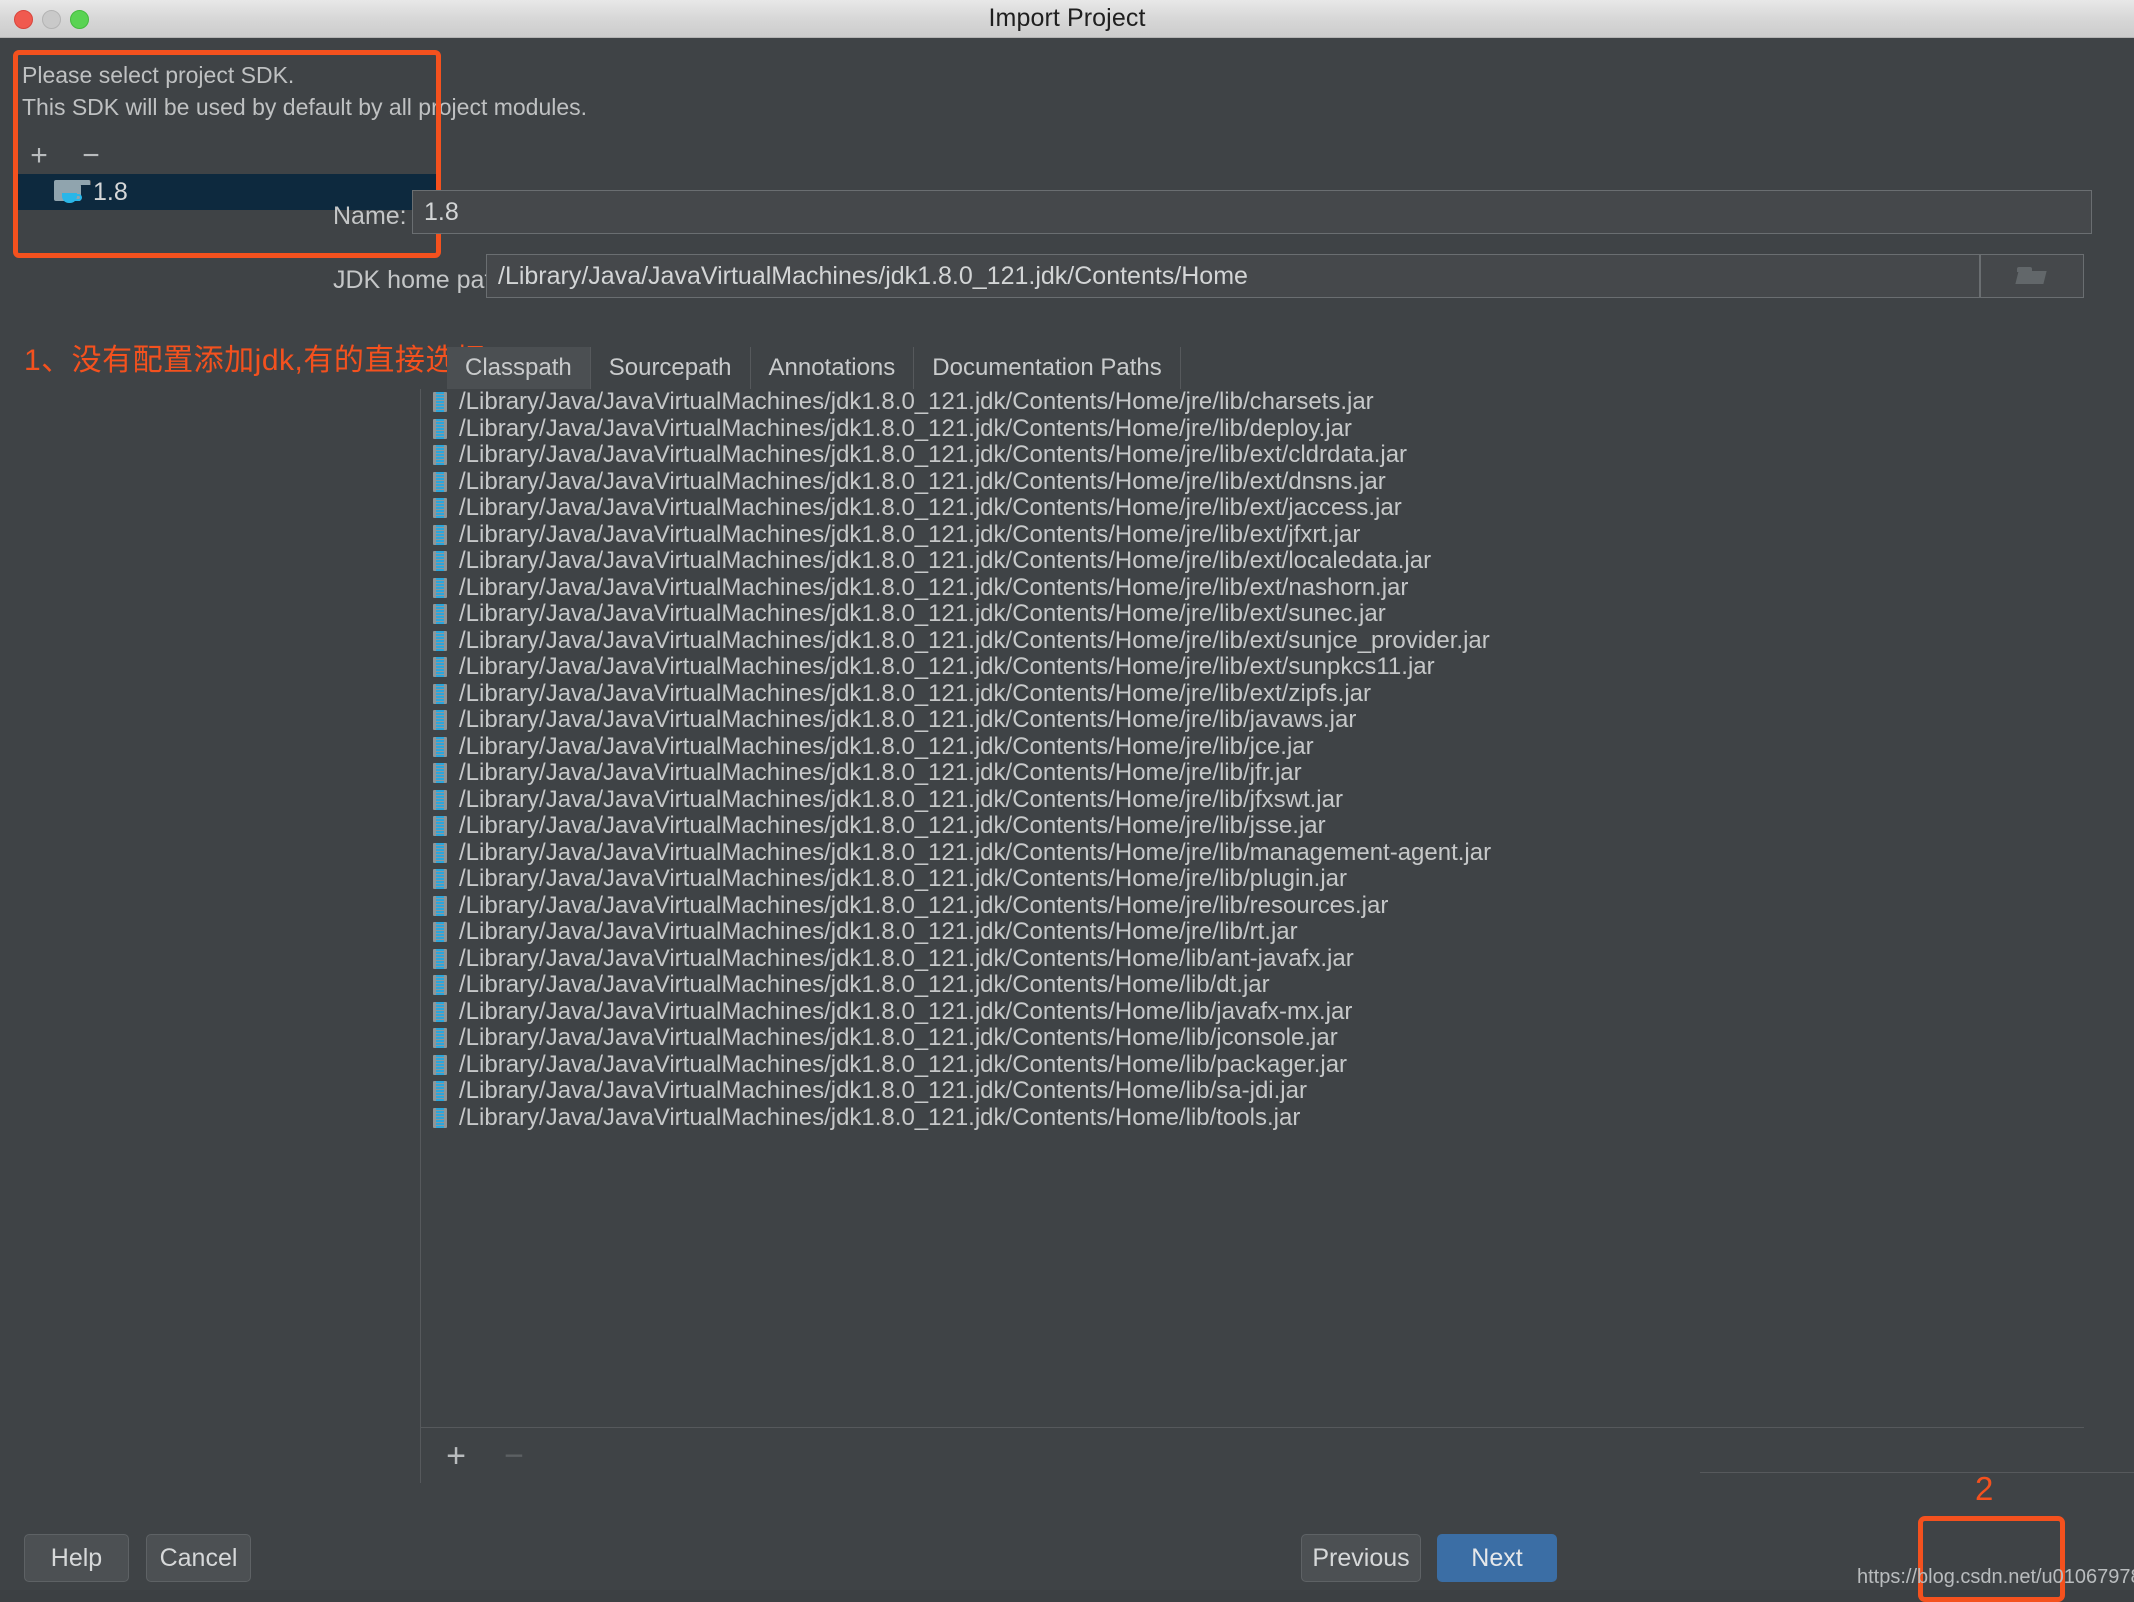 The width and height of the screenshot is (2134, 1602). I want to click on zoom-icon, so click(79, 19).